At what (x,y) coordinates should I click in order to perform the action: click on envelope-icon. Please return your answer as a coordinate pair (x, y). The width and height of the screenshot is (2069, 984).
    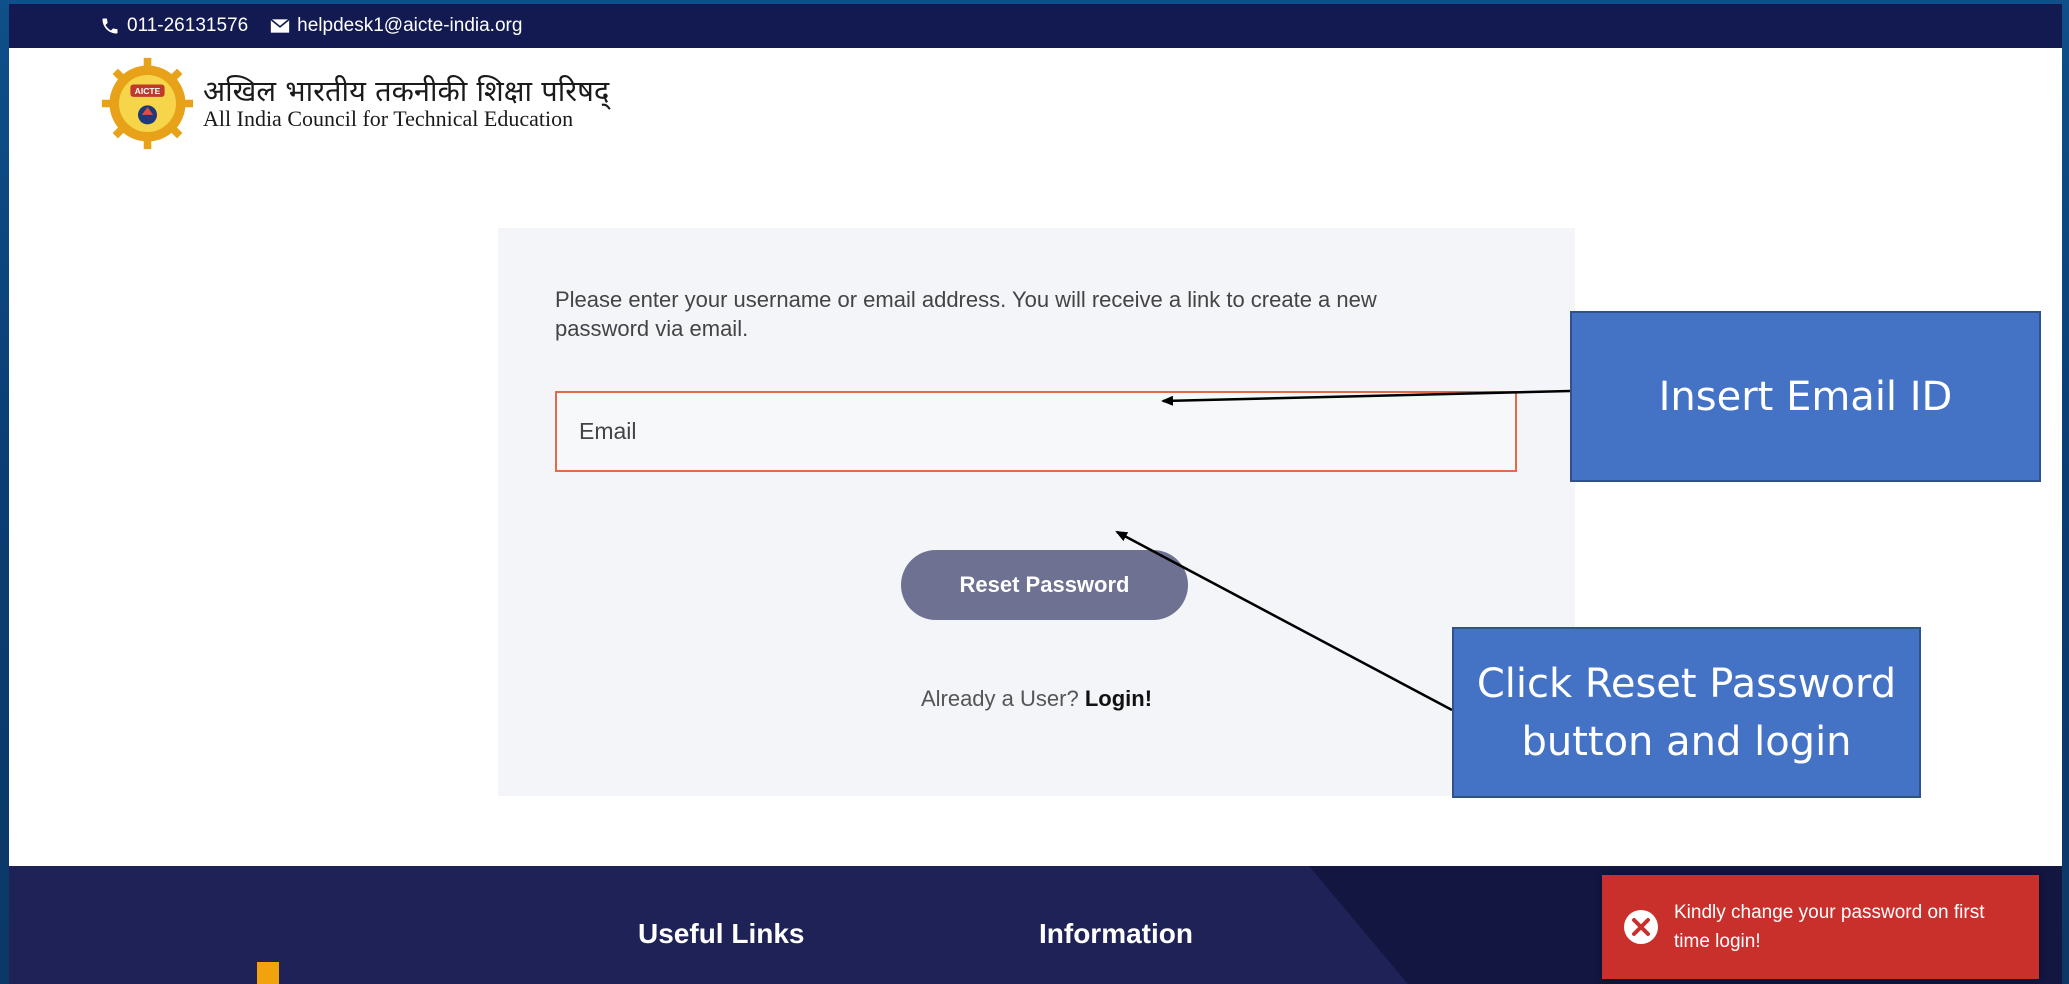
    Looking at the image, I should click on (280, 26).